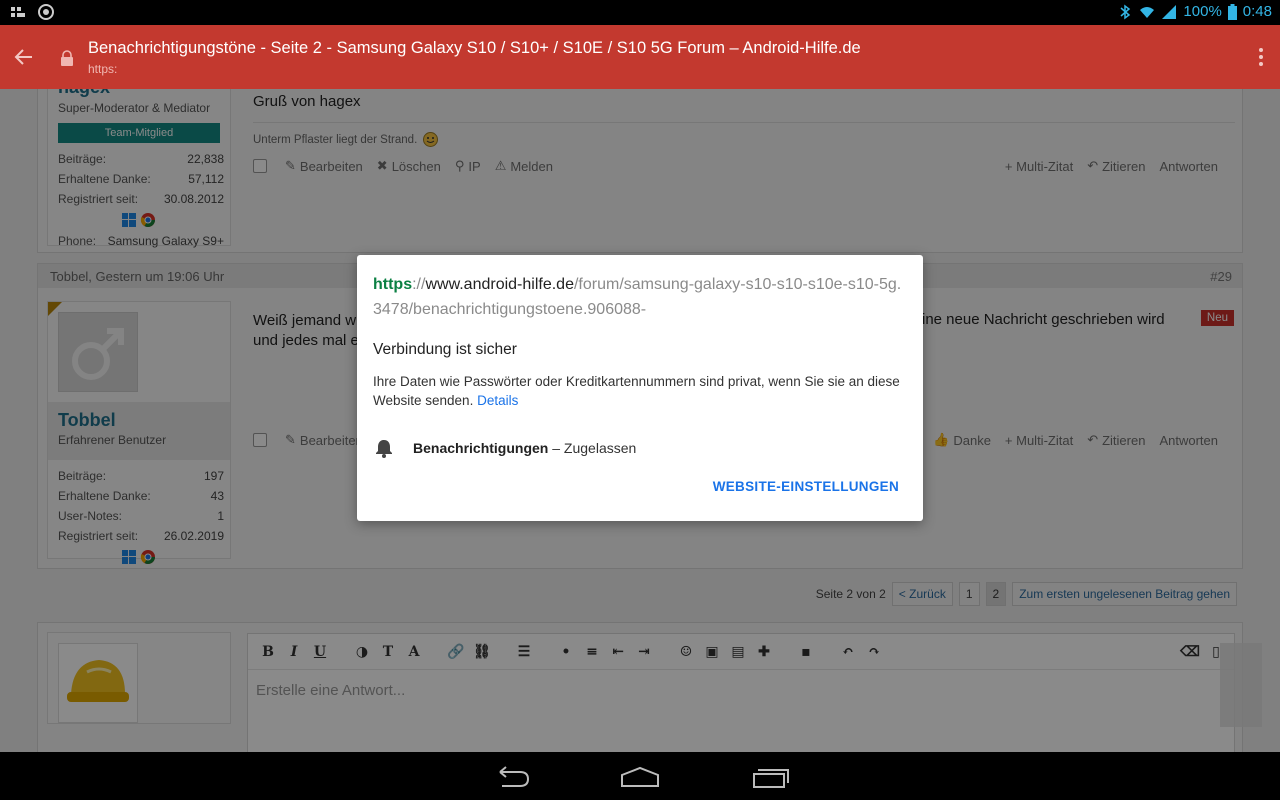  I want to click on url-display: https:, so click(102, 69).